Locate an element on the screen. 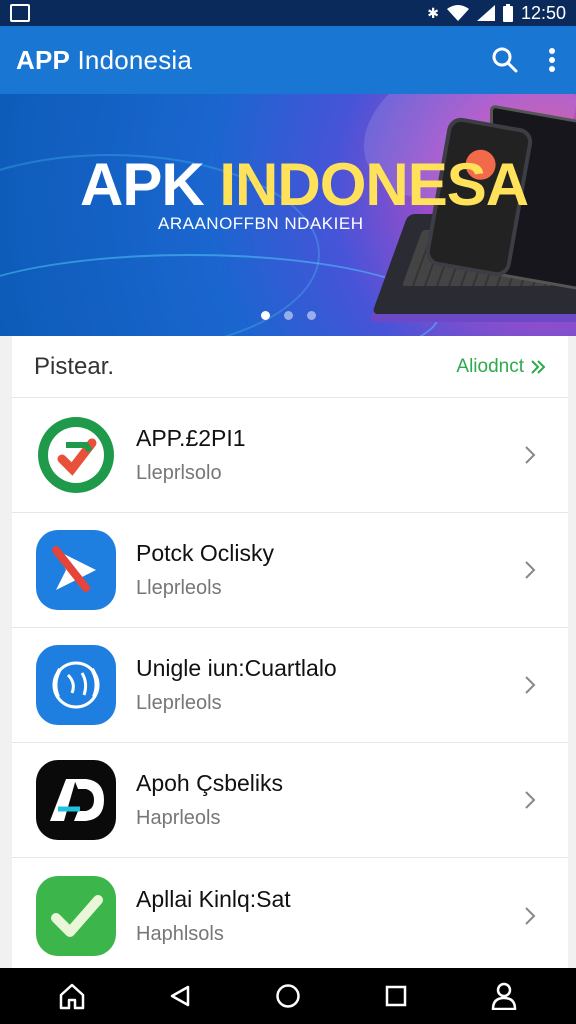 The image size is (576, 1024). send-arrow-icon is located at coordinates (76, 570).